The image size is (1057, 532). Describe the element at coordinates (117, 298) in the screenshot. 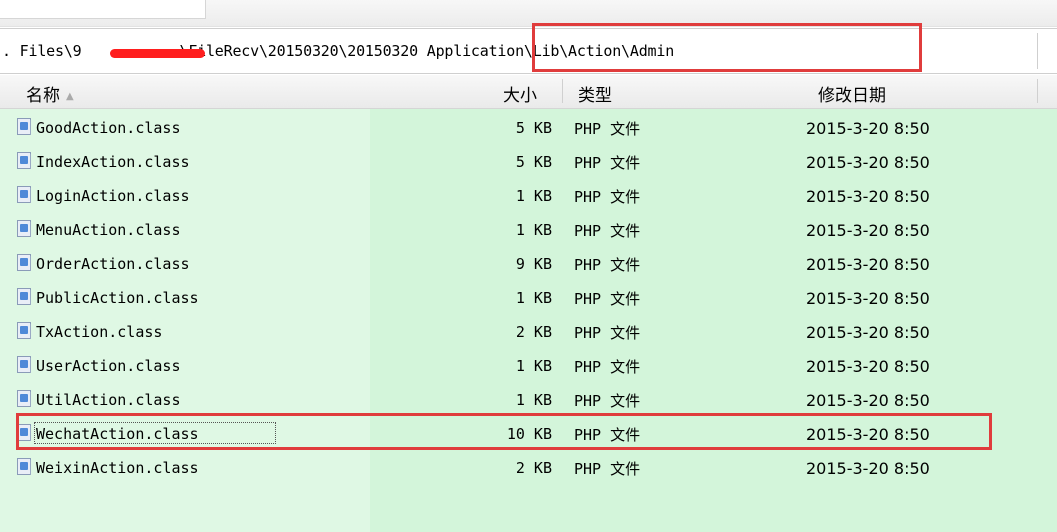

I see `file-name: PublicAction.class` at that location.